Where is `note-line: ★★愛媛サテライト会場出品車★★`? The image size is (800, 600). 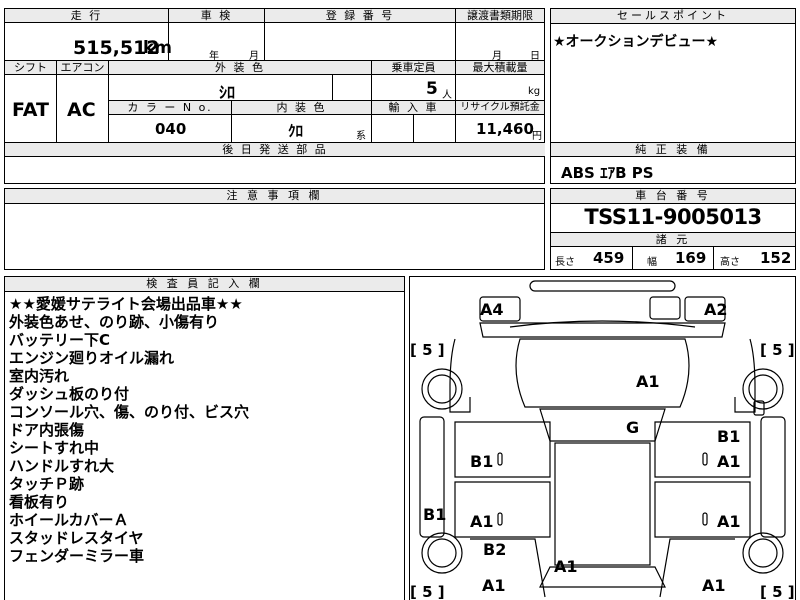 note-line: ★★愛媛サテライト会場出品車★★ is located at coordinates (126, 304).